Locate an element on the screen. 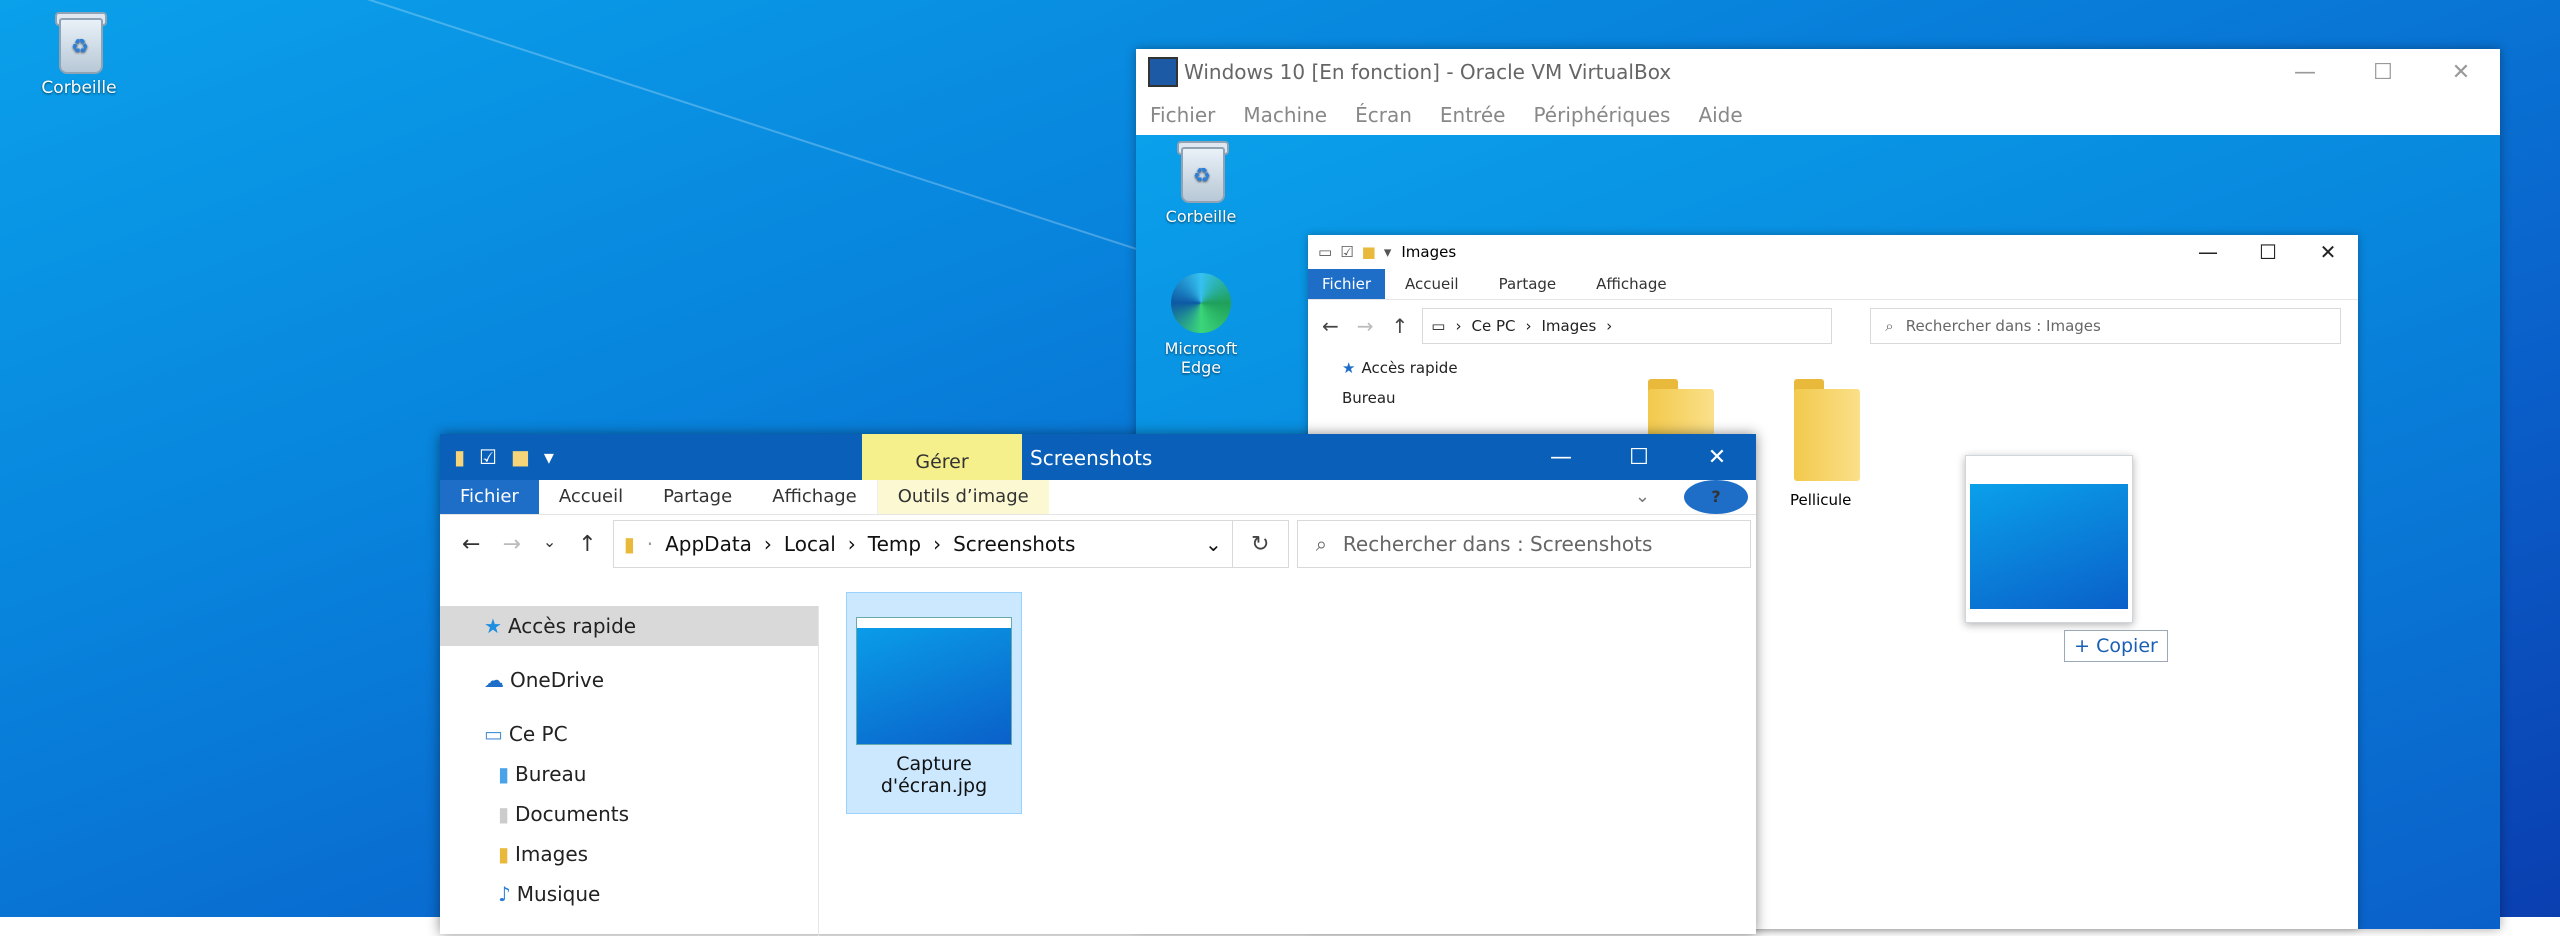 Image resolution: width=2560 pixels, height=936 pixels. search-placeholder: Rechercher dans : Images is located at coordinates (2003, 326).